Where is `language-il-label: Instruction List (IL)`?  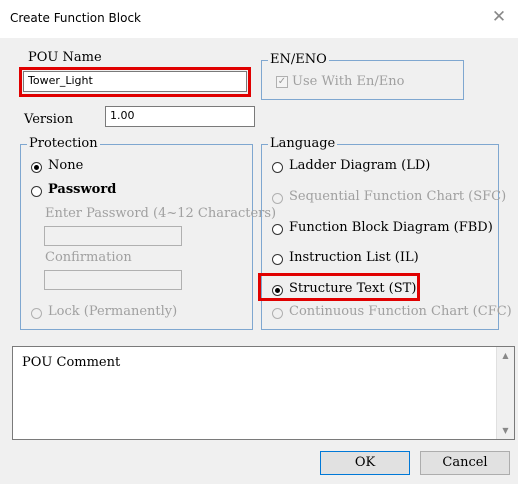
language-il-label: Instruction List (IL) is located at coordinates (354, 257).